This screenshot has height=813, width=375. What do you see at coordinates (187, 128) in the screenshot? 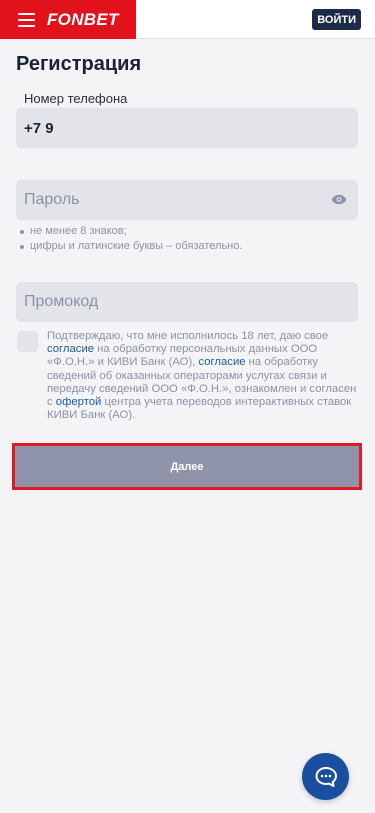
I see `phone-input: +7 9` at bounding box center [187, 128].